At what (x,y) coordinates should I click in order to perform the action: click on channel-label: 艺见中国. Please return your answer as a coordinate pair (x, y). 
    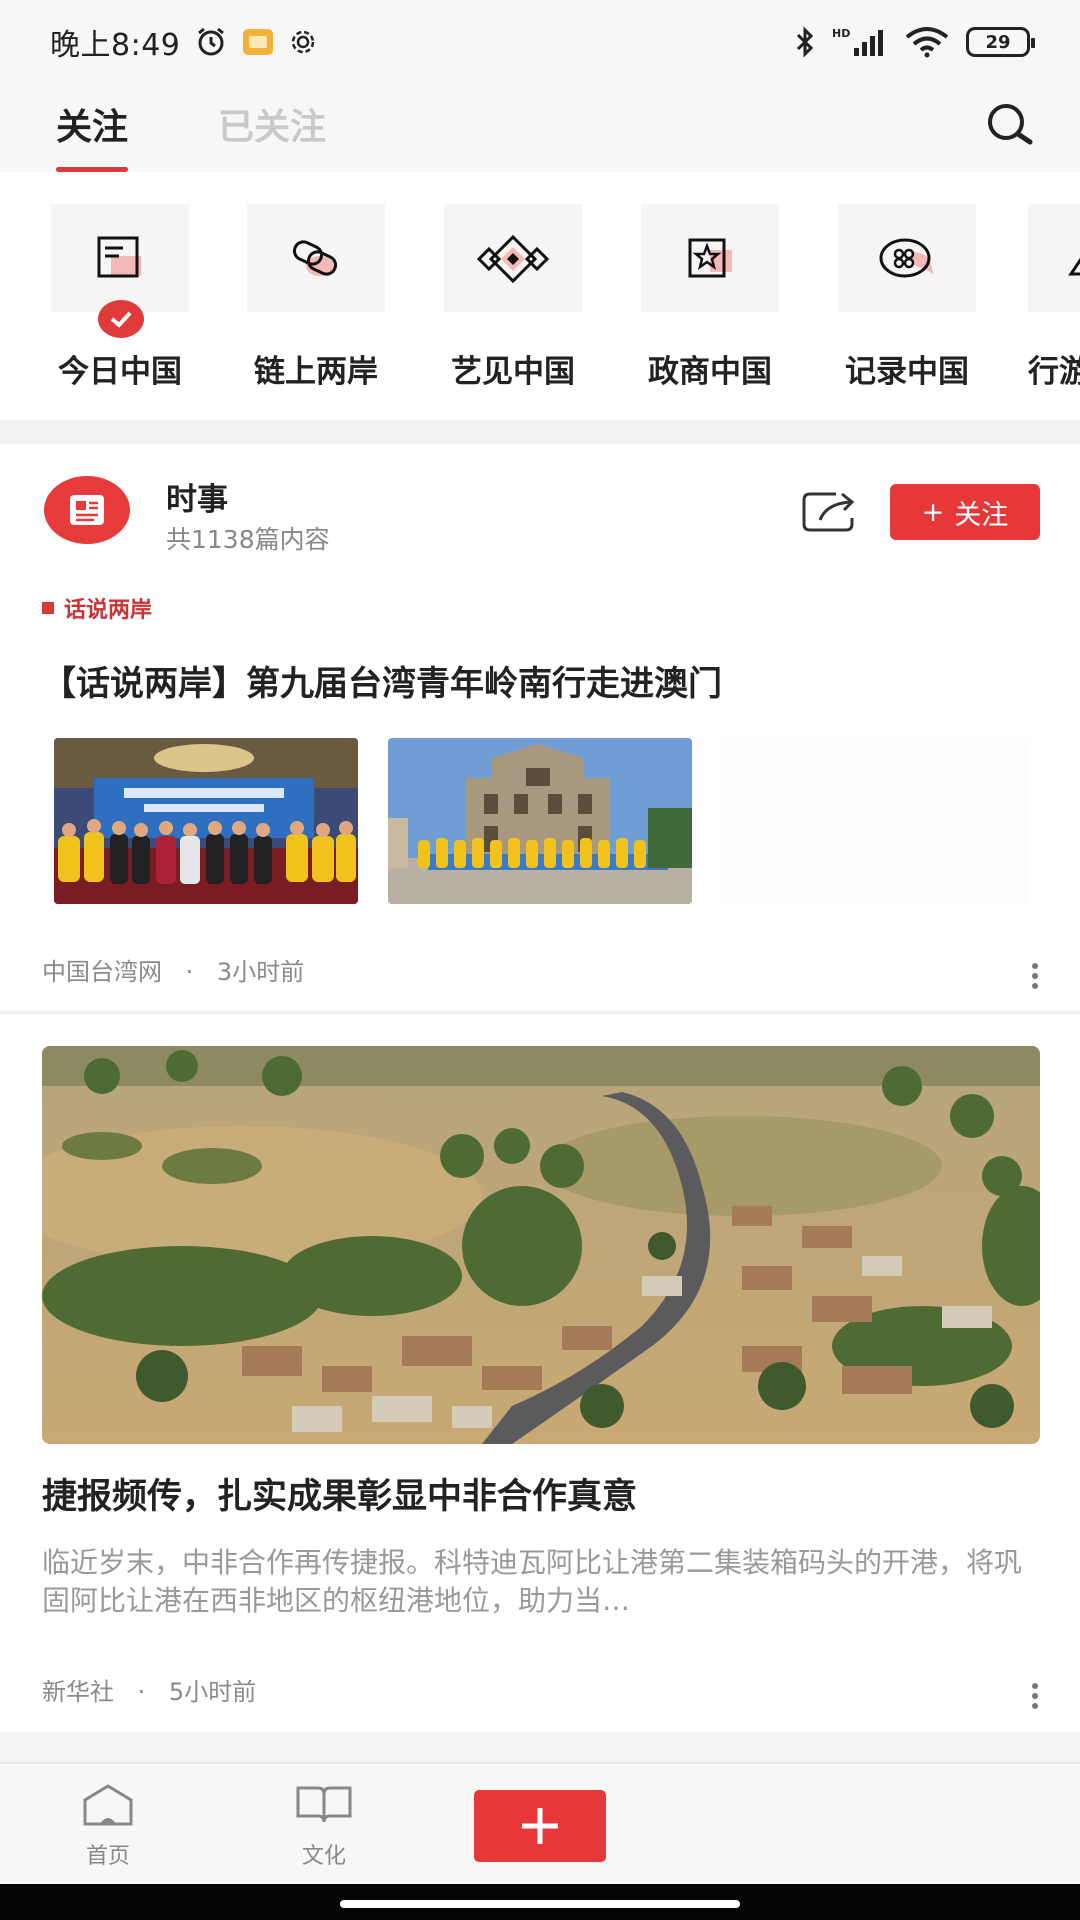
    Looking at the image, I should click on (513, 372).